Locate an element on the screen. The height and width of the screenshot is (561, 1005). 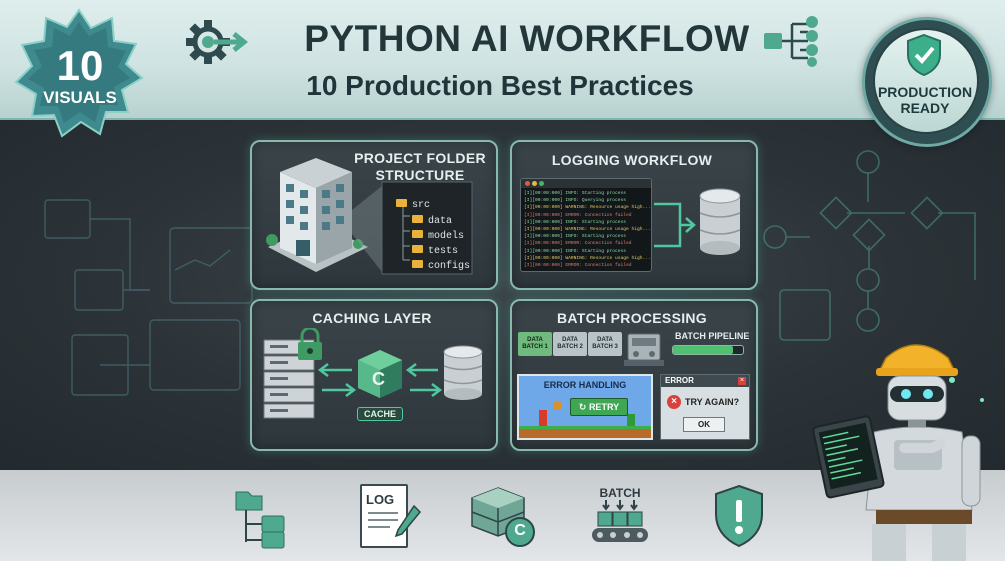
page-subtitle: 10 Production Best Practices is located at coordinates (500, 85).